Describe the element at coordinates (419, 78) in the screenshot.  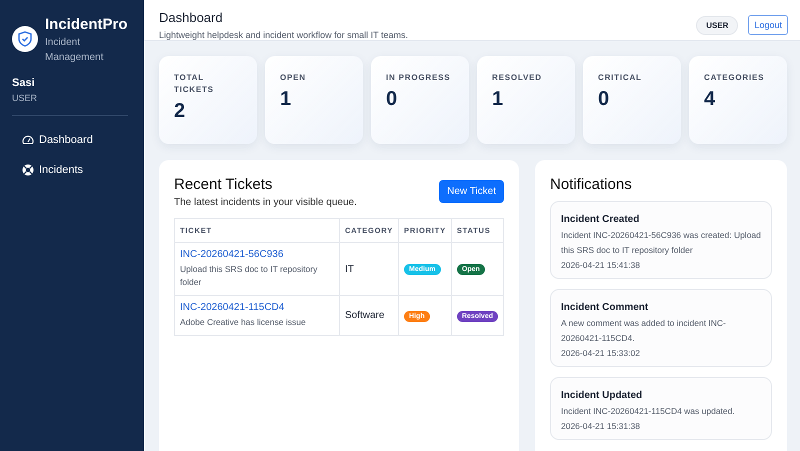
I see `stat-label: IN PROGRESS` at that location.